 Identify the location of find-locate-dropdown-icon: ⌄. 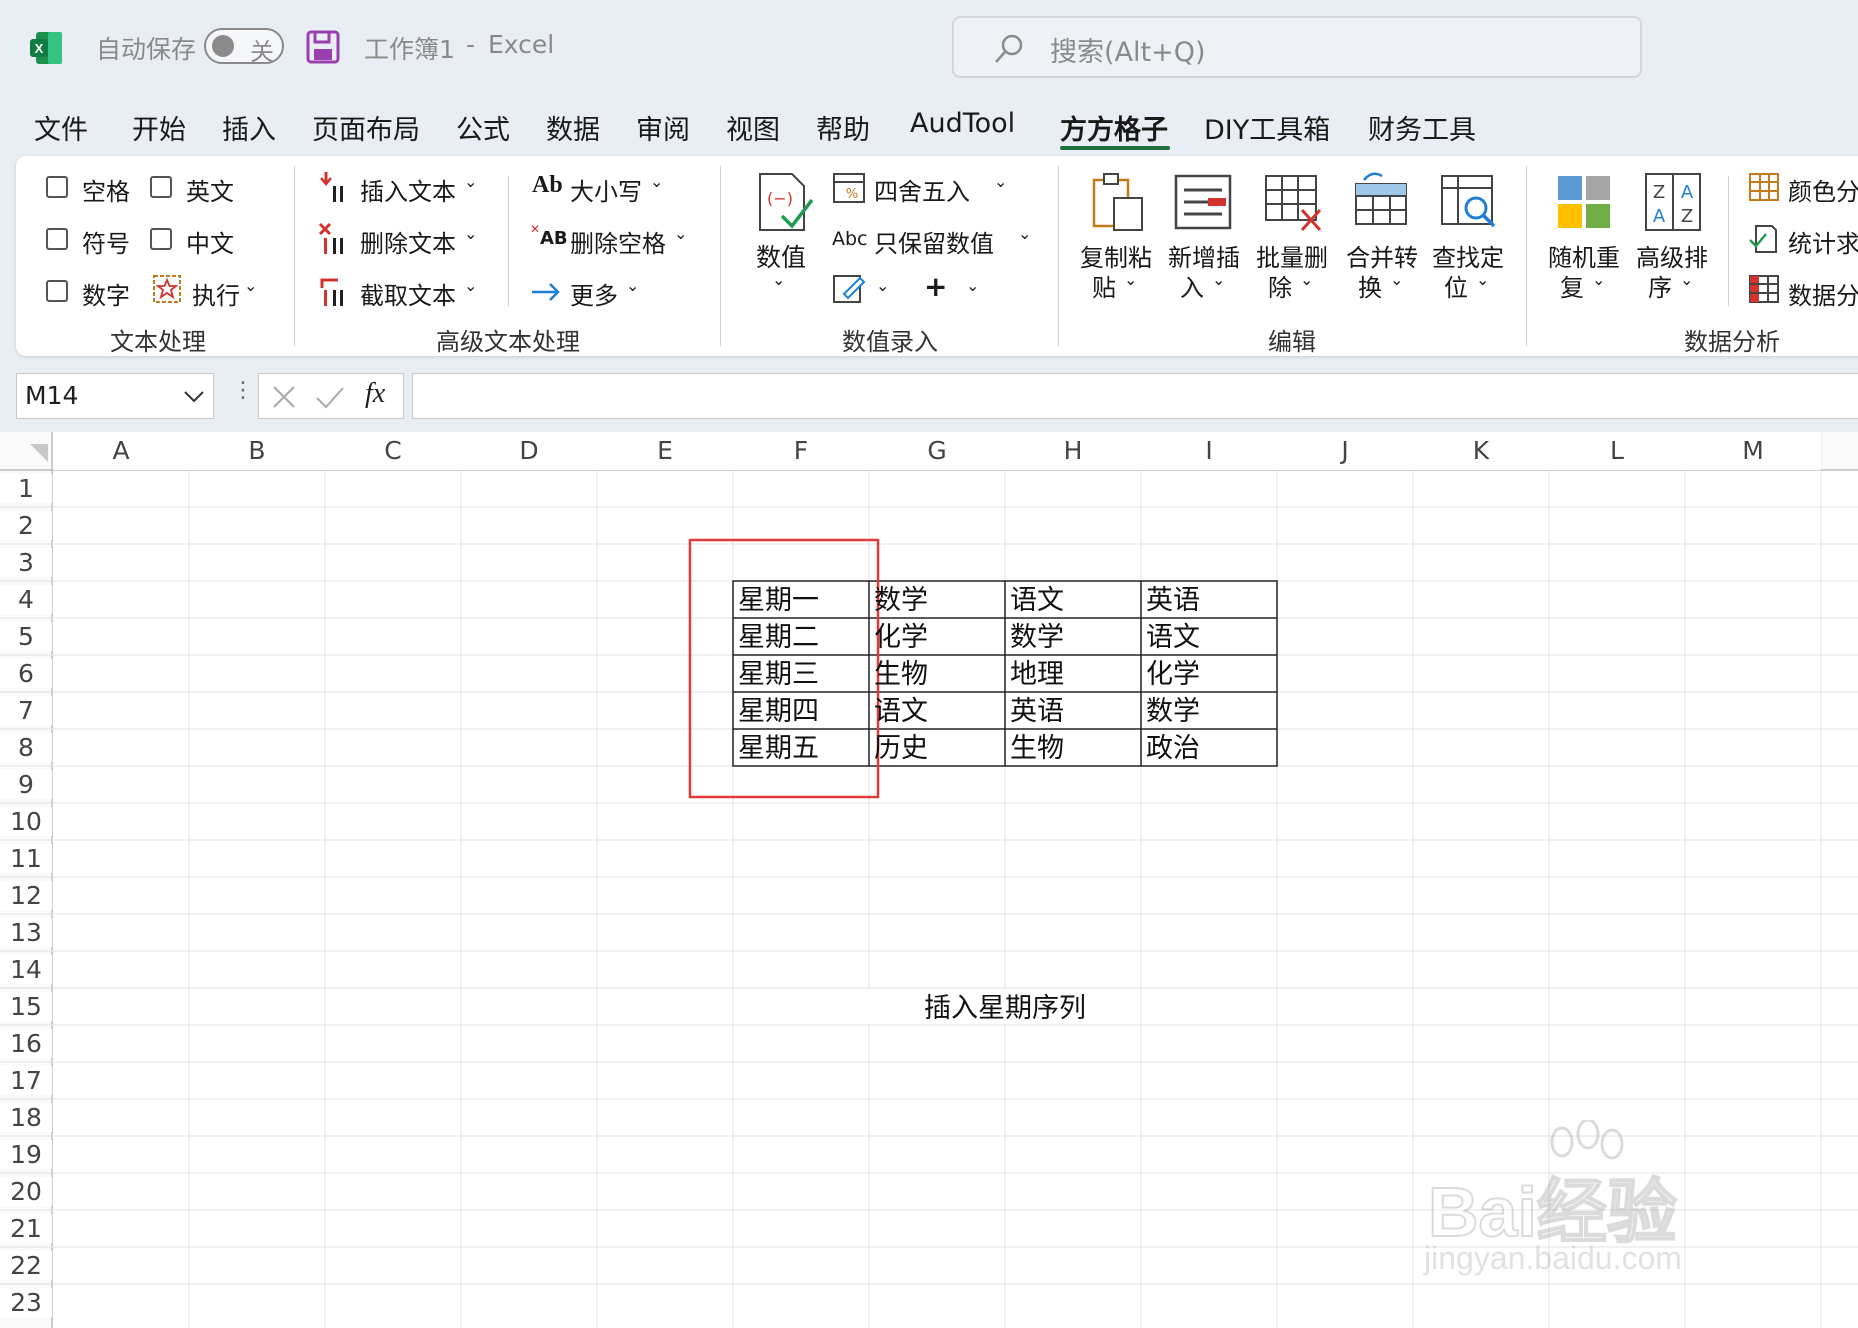
(1482, 279).